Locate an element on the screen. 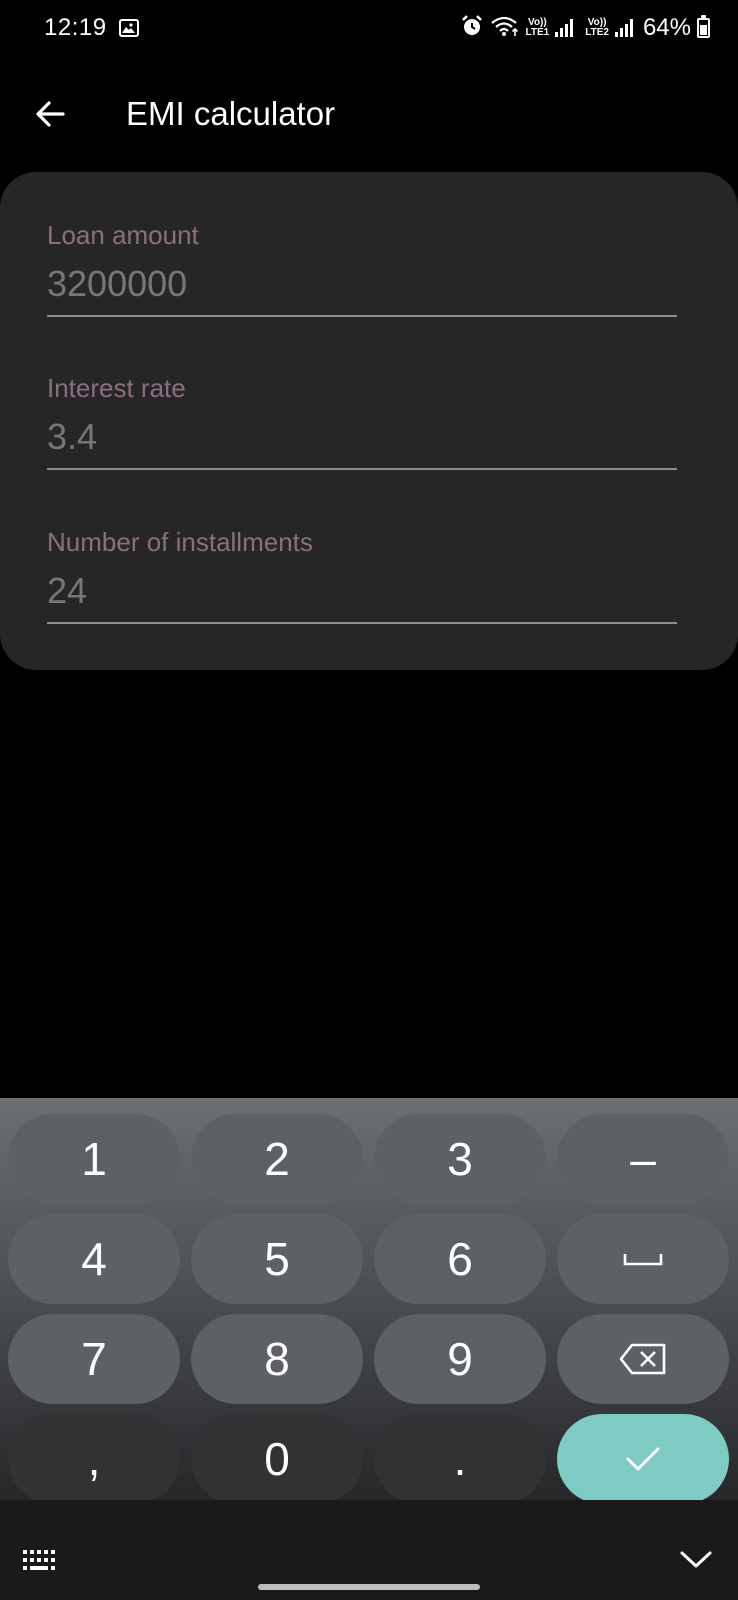  interest-rate-label: Interest rate is located at coordinates (116, 388).